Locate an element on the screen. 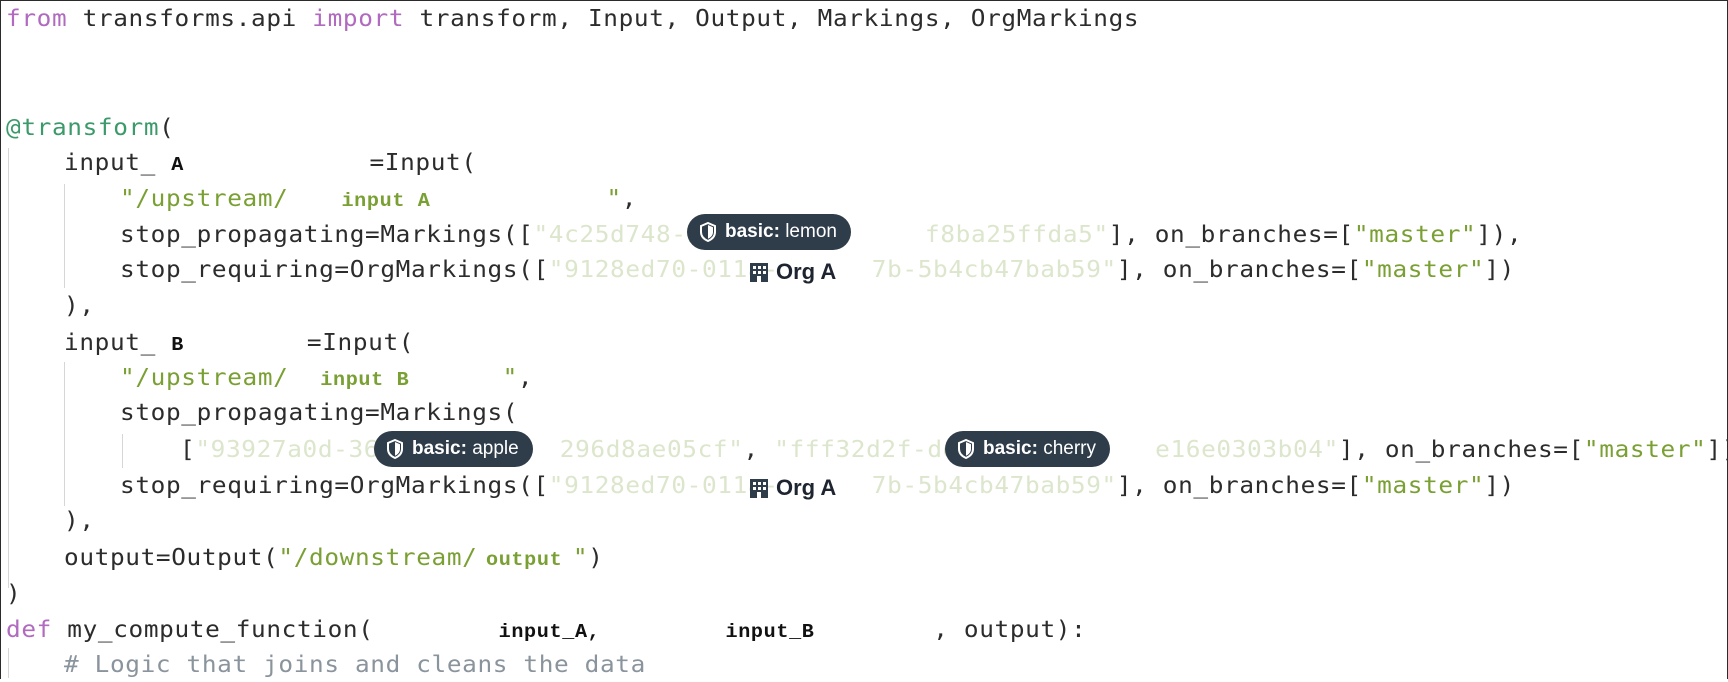 Image resolution: width=1728 pixels, height=682 pixels. string: "/downstream/ is located at coordinates (378, 558).